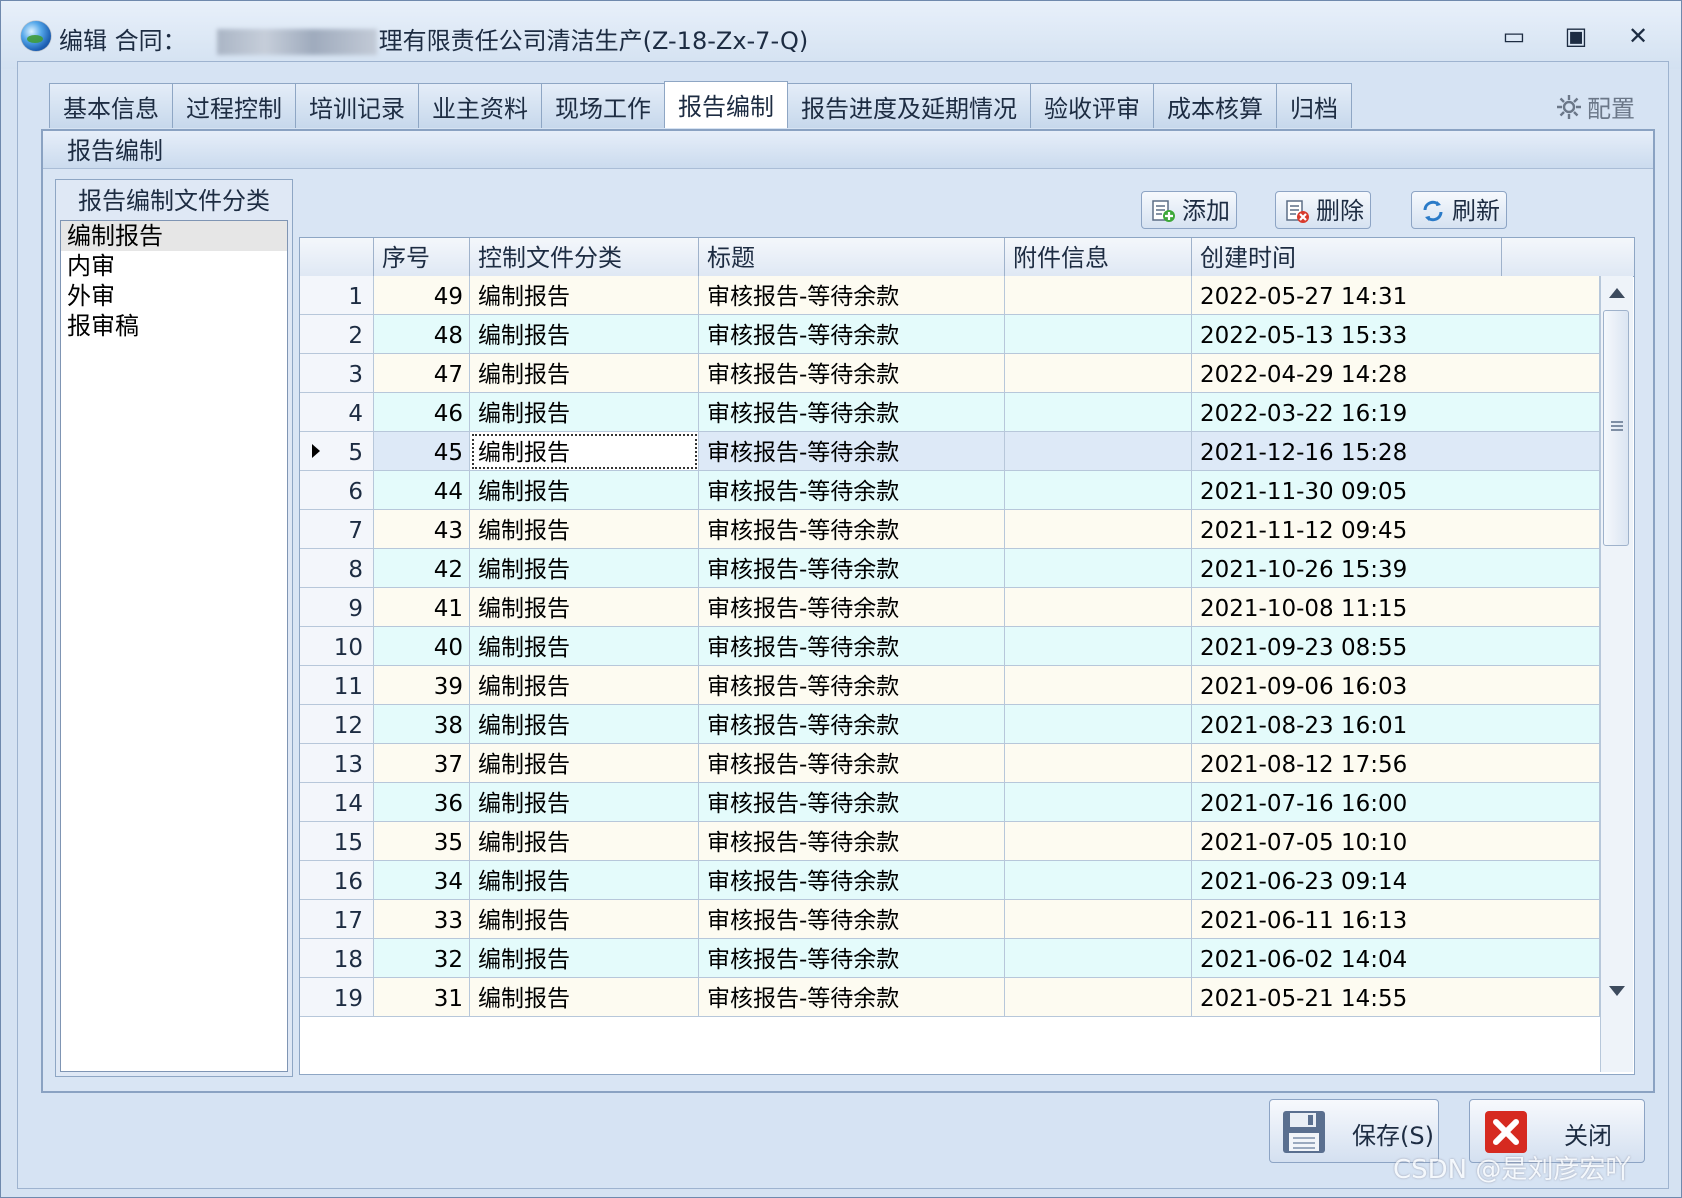  What do you see at coordinates (357, 105) in the screenshot?
I see `tab-2: 培训记录` at bounding box center [357, 105].